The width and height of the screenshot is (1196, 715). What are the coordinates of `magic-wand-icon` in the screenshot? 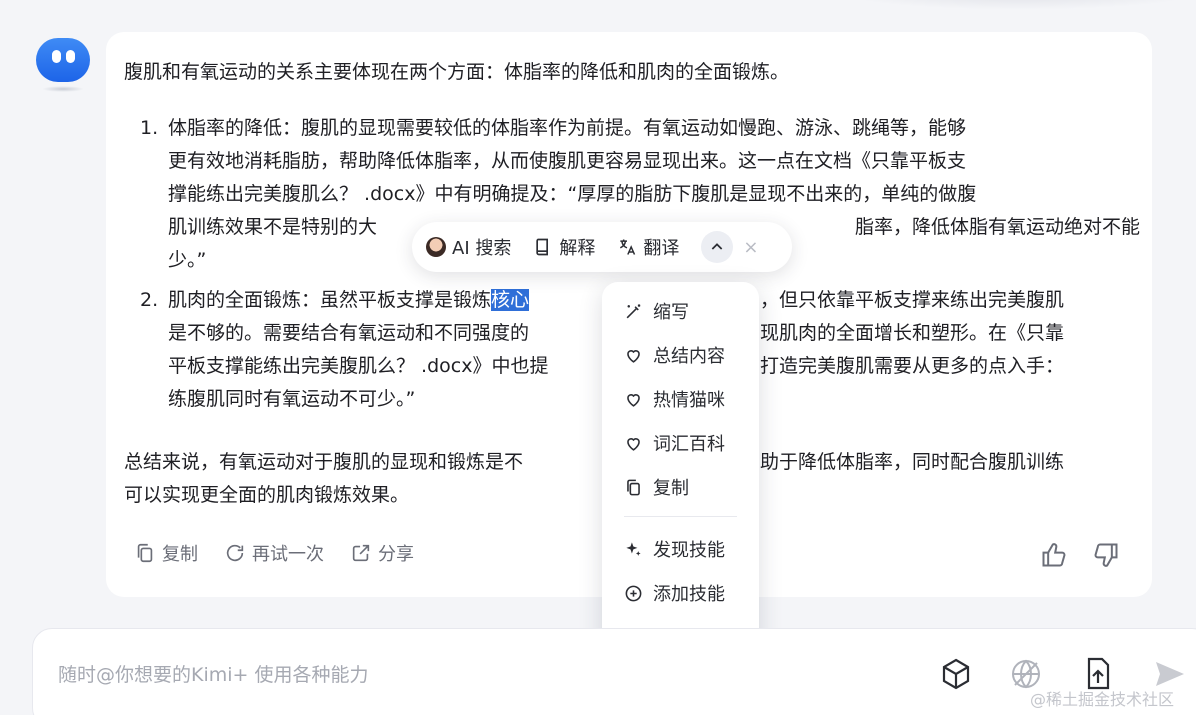 It's located at (633, 310).